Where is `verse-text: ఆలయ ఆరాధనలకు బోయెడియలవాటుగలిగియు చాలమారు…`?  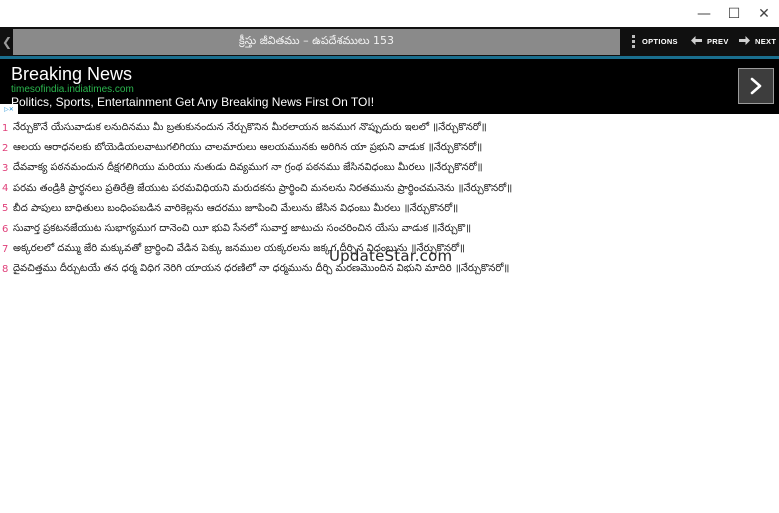
verse-text: ఆలయ ఆరాధనలకు బోయెడియలవాటుగలిగియు చాలమారు… is located at coordinates (248, 148).